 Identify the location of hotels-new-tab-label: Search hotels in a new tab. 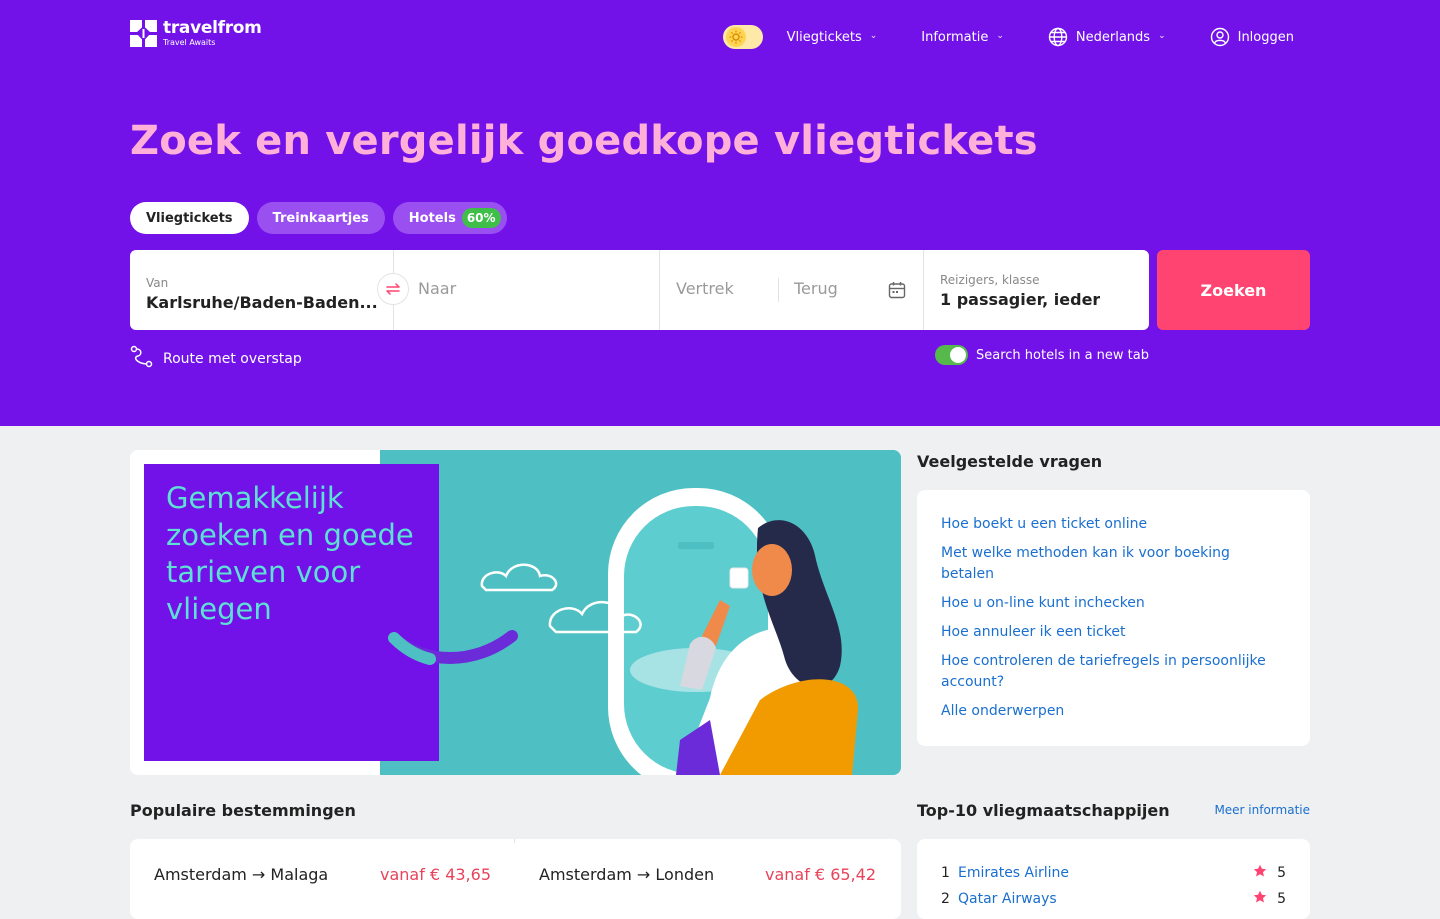
(1062, 355).